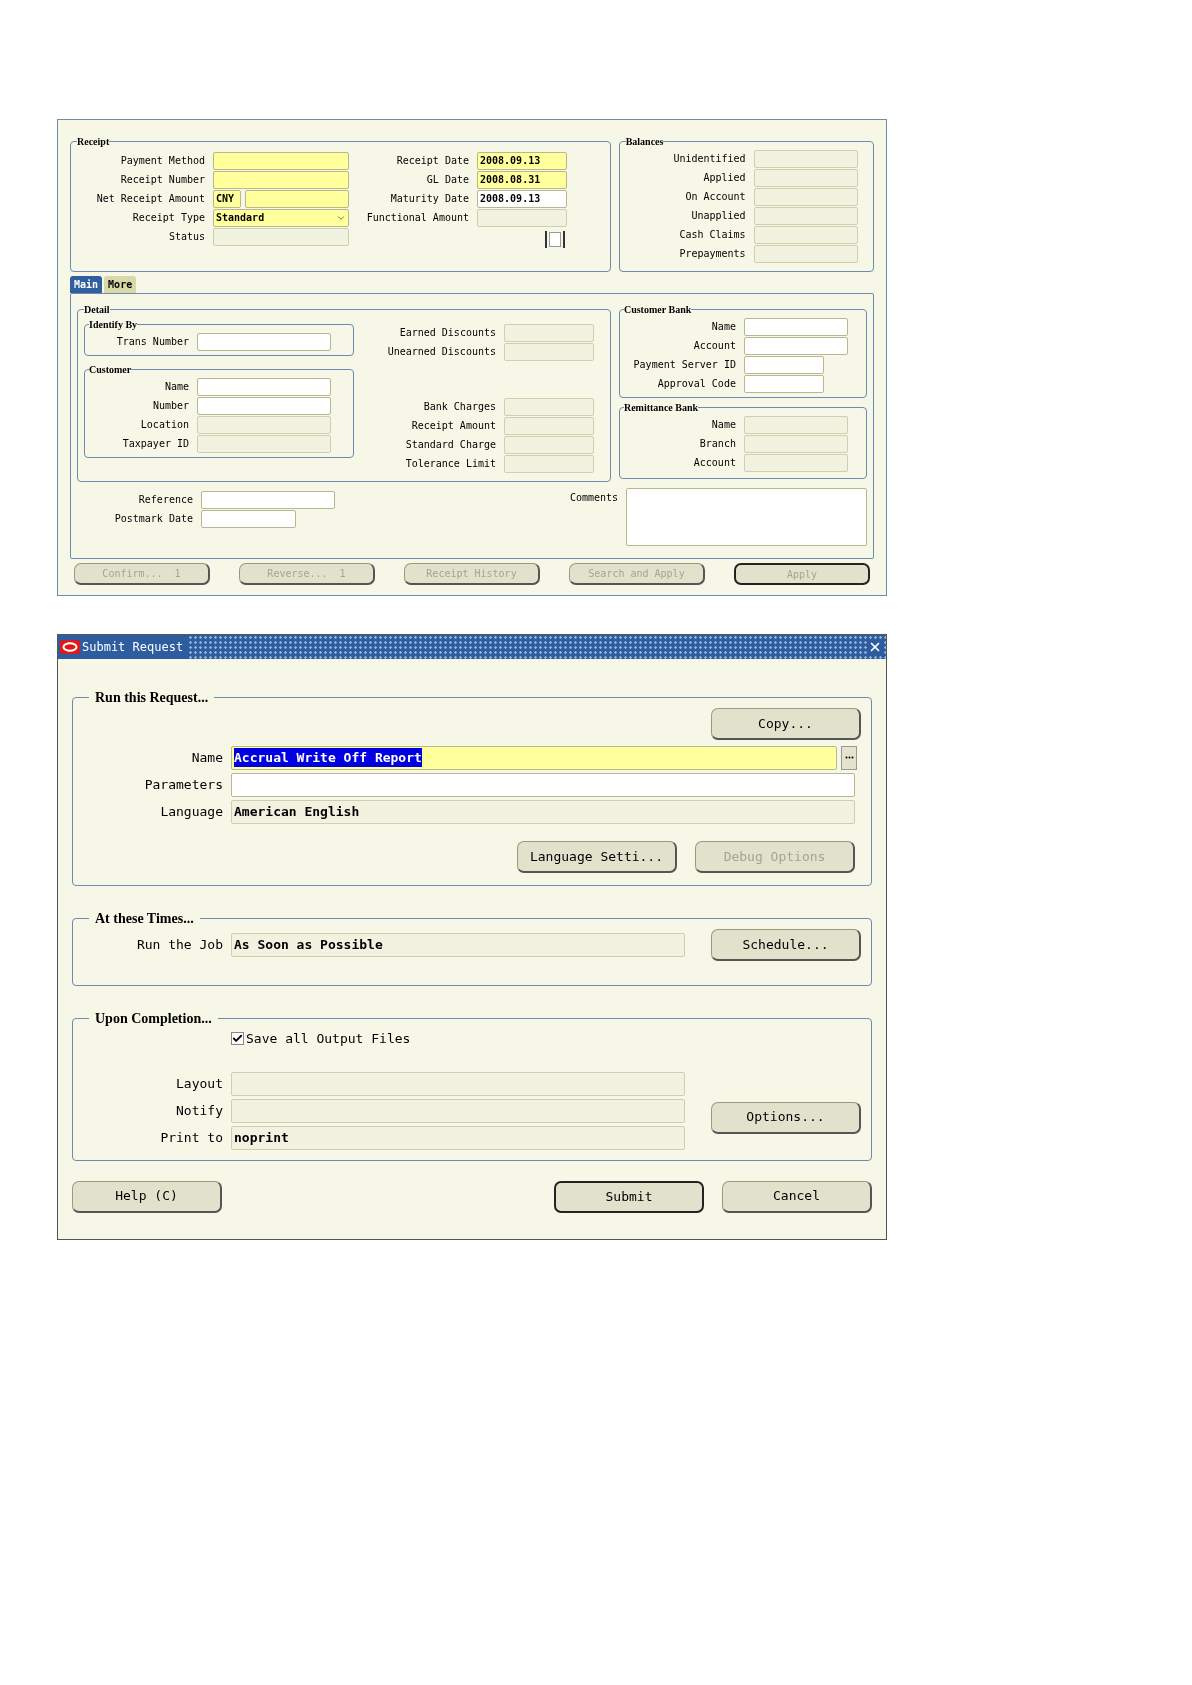  I want to click on input-field: noprint, so click(458, 1138).